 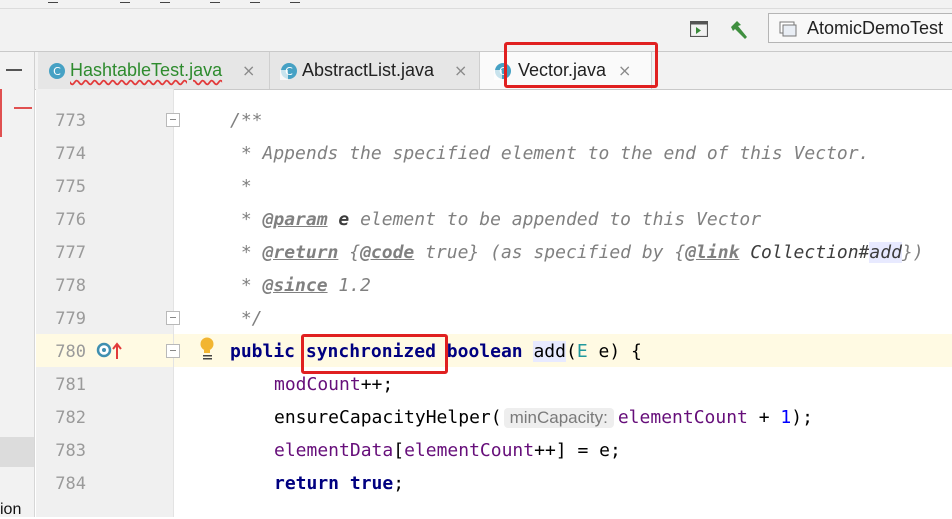 What do you see at coordinates (246, 120) in the screenshot?
I see `code-line-773: /**` at bounding box center [246, 120].